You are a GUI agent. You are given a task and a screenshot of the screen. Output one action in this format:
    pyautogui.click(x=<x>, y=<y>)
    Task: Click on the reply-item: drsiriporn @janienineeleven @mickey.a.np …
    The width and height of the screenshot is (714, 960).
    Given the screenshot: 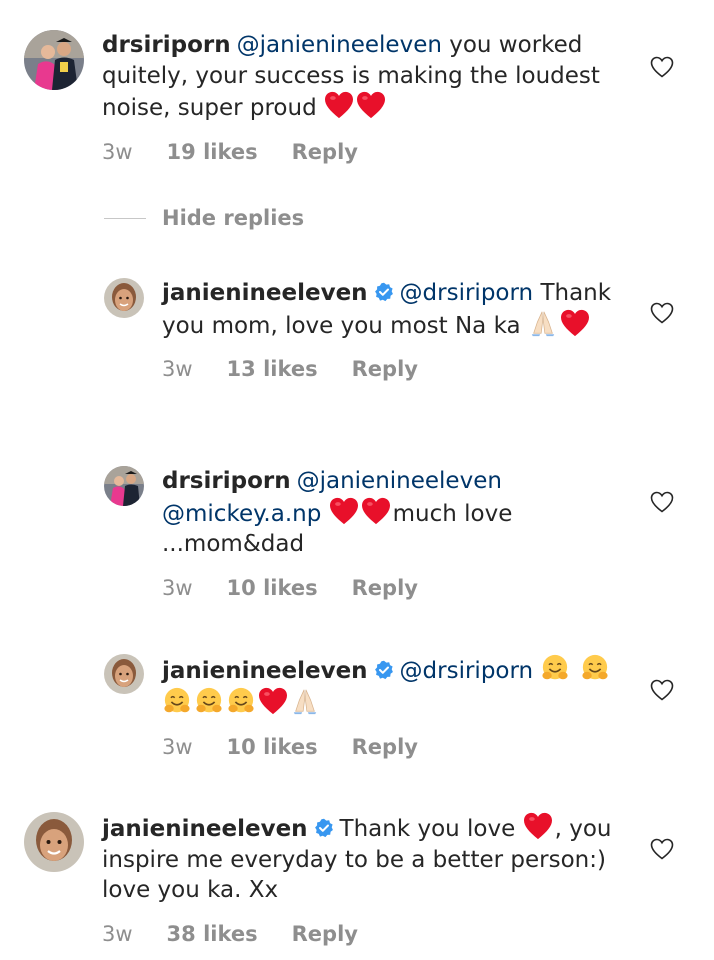 What is the action you would take?
    pyautogui.click(x=369, y=533)
    